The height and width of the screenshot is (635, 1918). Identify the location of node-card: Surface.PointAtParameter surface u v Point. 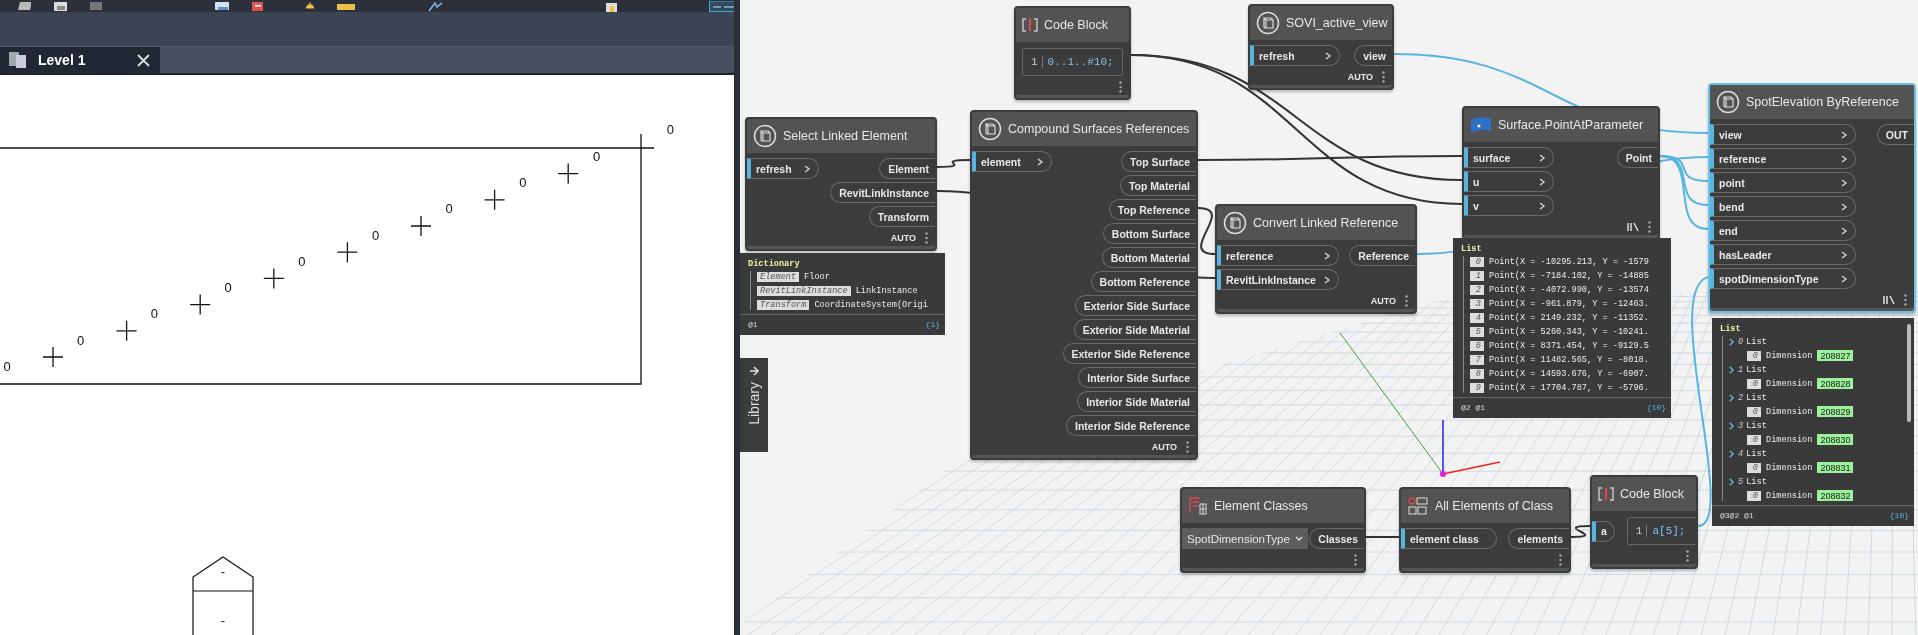
(1561, 173).